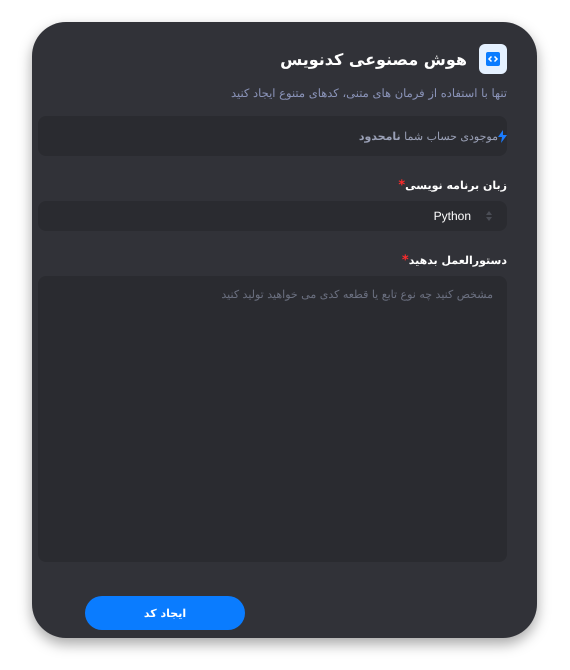  What do you see at coordinates (373, 59) in the screenshot?
I see `page-title: هوش مصنوعی کدنویس` at bounding box center [373, 59].